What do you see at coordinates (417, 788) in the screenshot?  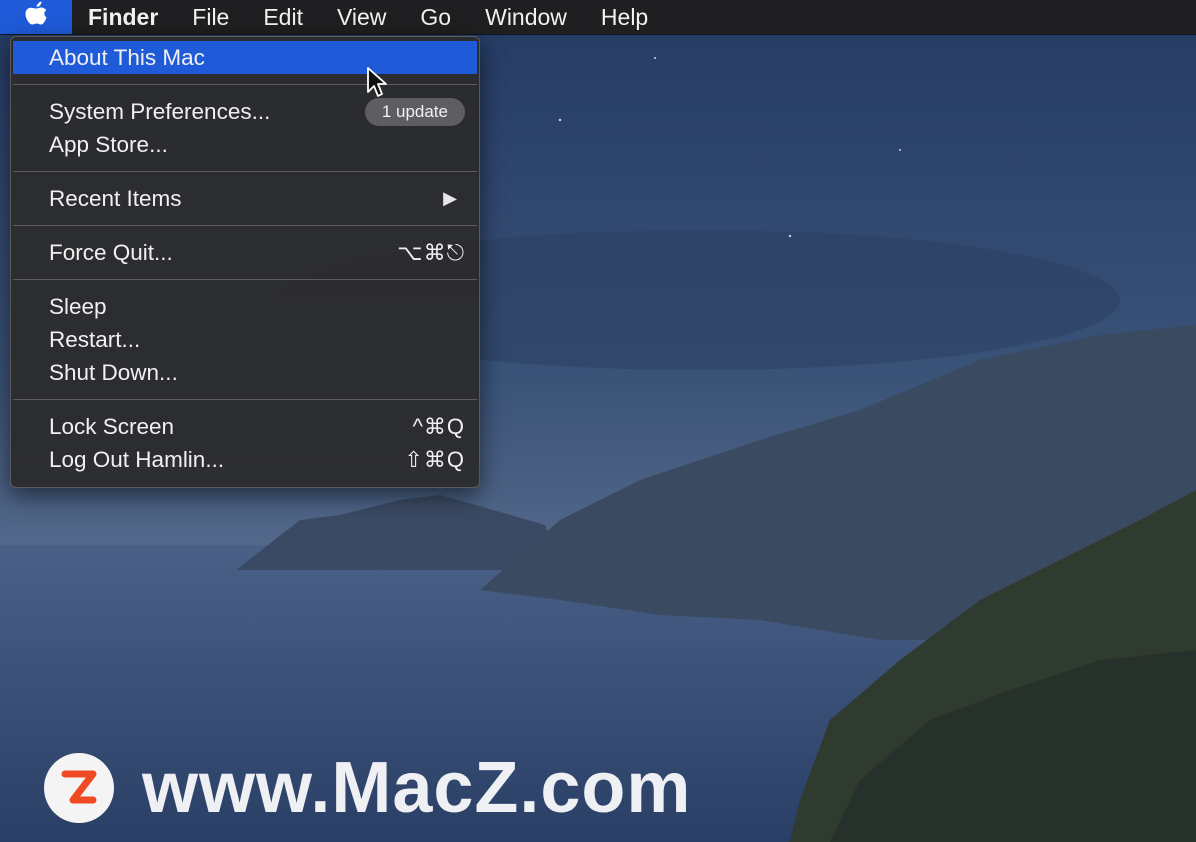 I see `watermark-text: www.MacZ.com` at bounding box center [417, 788].